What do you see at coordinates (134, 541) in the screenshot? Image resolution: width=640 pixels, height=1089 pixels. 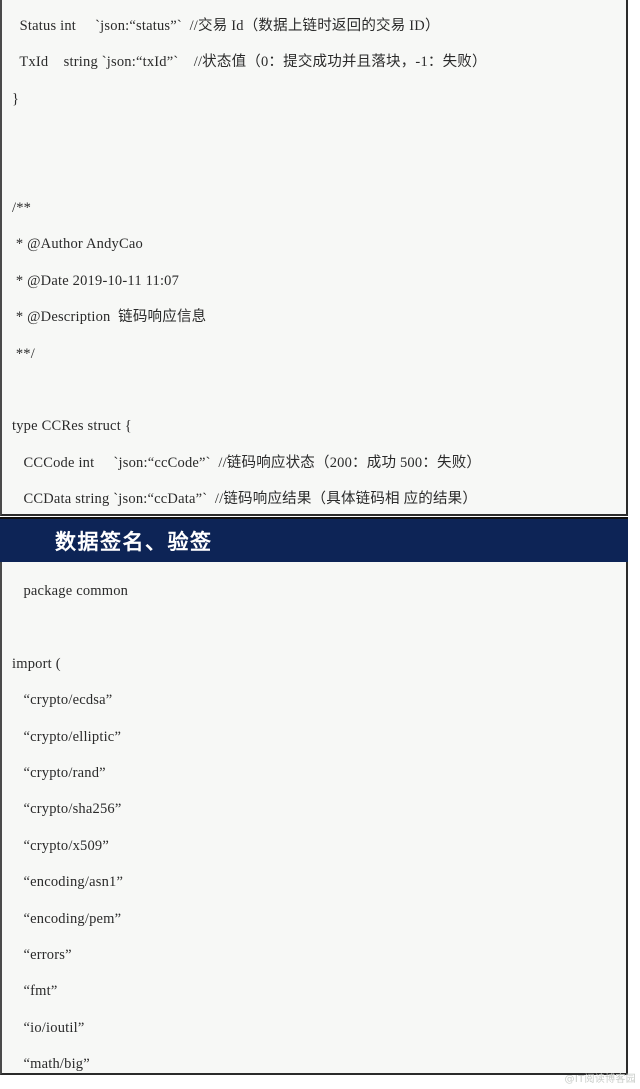 I see `section-banner-title: 数据签名、验签` at bounding box center [134, 541].